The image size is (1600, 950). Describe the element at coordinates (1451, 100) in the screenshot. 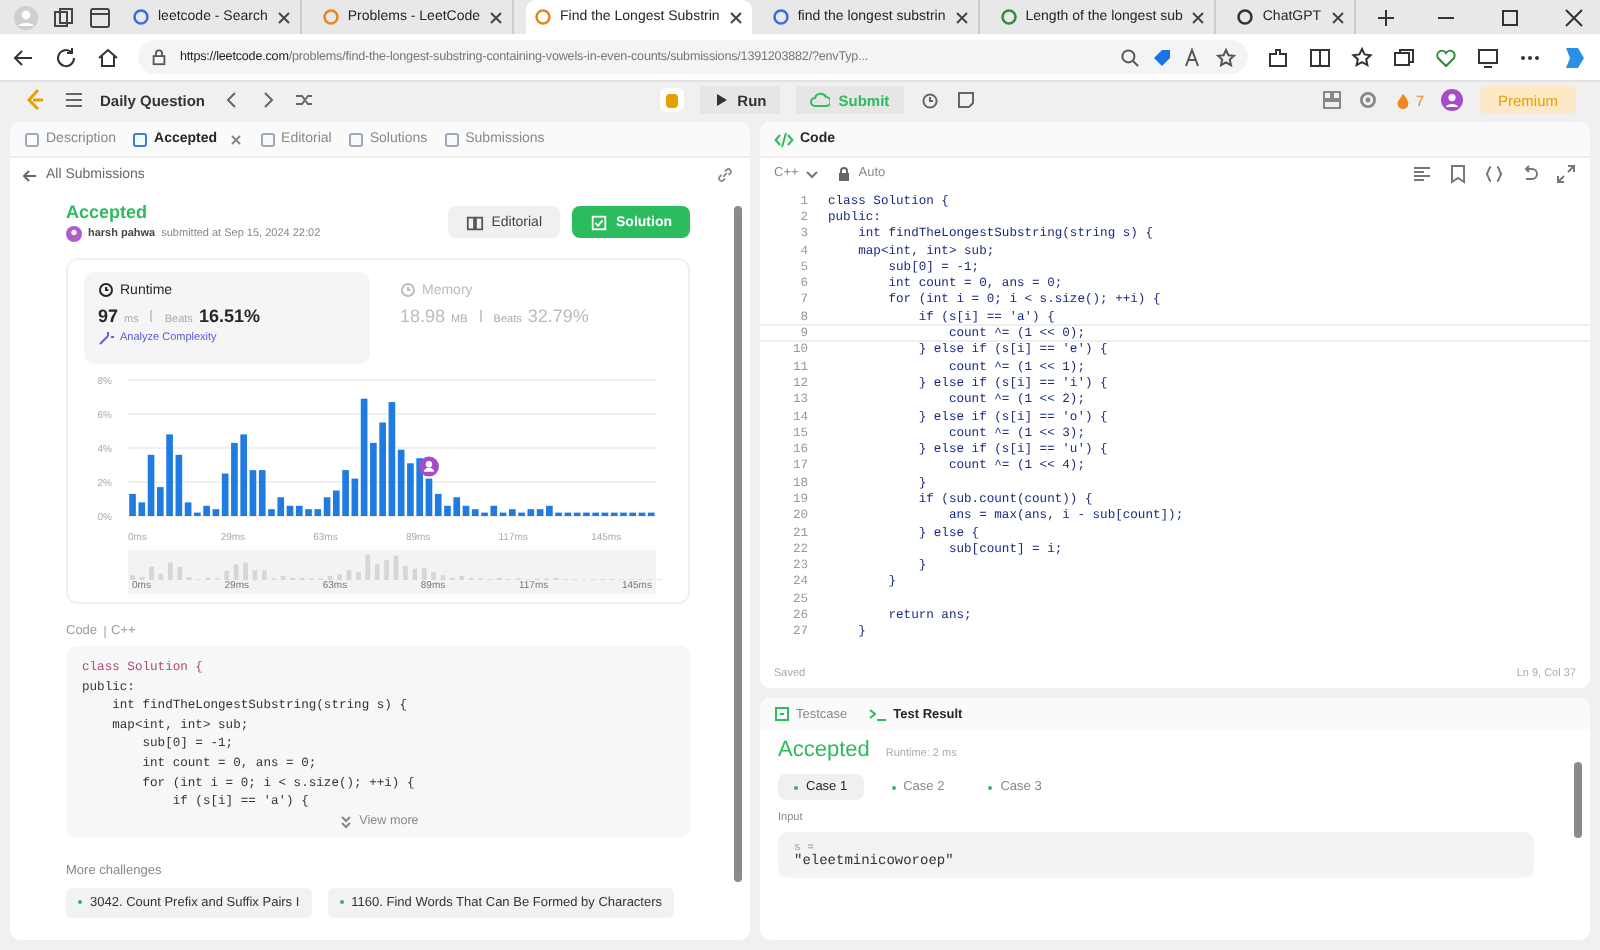

I see `avatar-icon` at that location.